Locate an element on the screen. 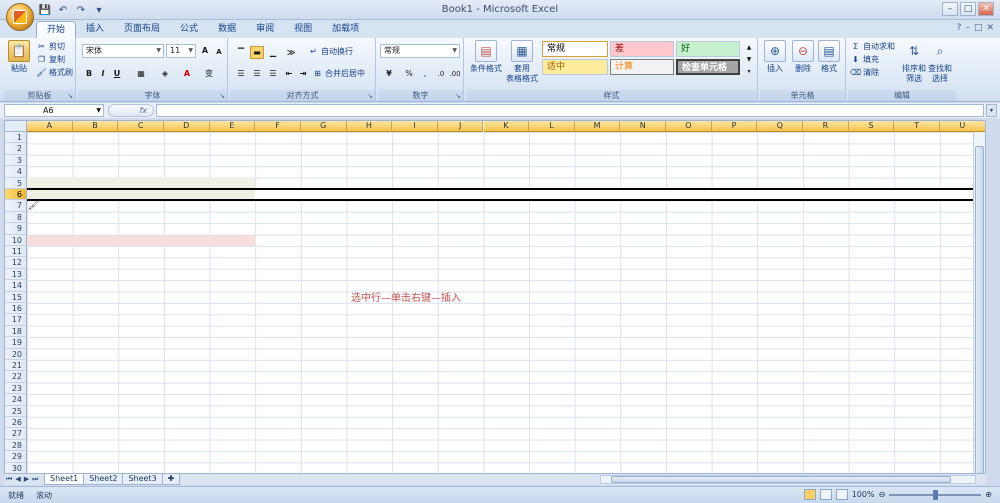  decrease-indent-icon: ⇤ is located at coordinates (289, 73).